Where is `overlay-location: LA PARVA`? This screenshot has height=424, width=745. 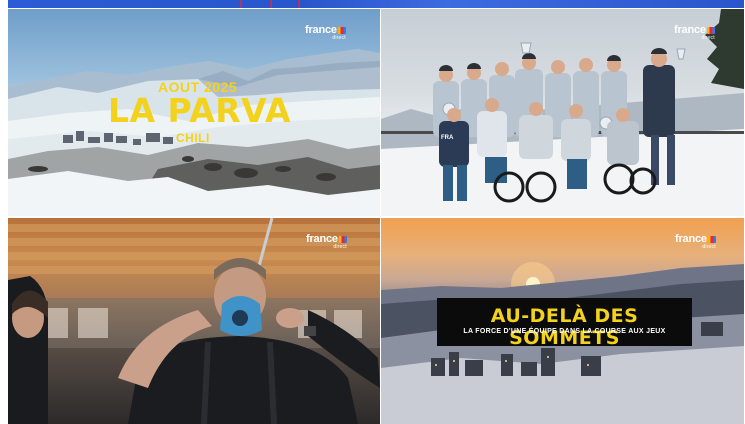 overlay-location: LA PARVA is located at coordinates (200, 110).